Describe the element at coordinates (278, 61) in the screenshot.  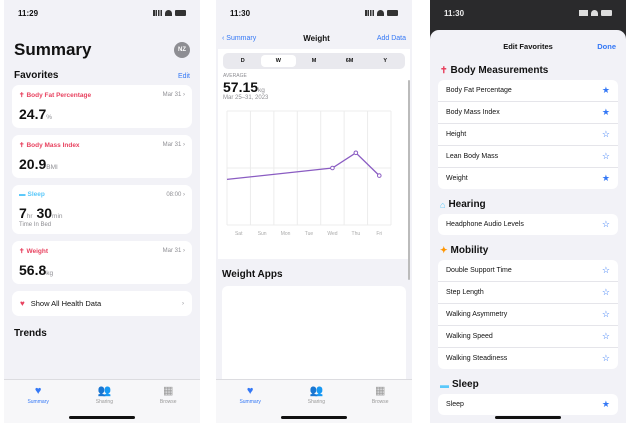
I see `segment-week: W` at that location.